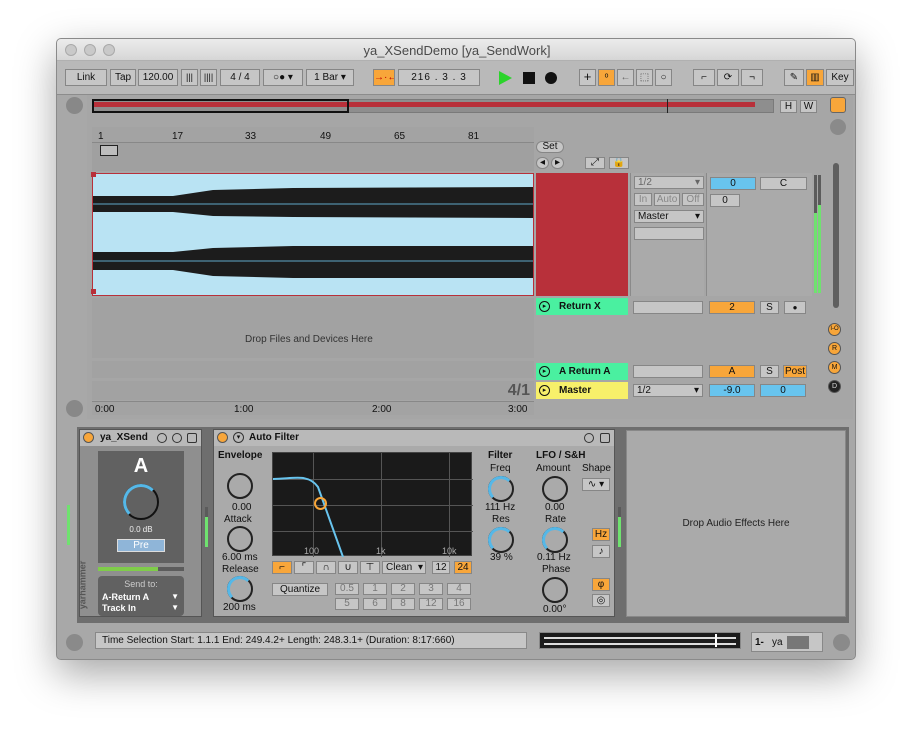 Image resolution: width=912 pixels, height=734 pixels. I want to click on next-locator-icon: ▸, so click(557, 163).